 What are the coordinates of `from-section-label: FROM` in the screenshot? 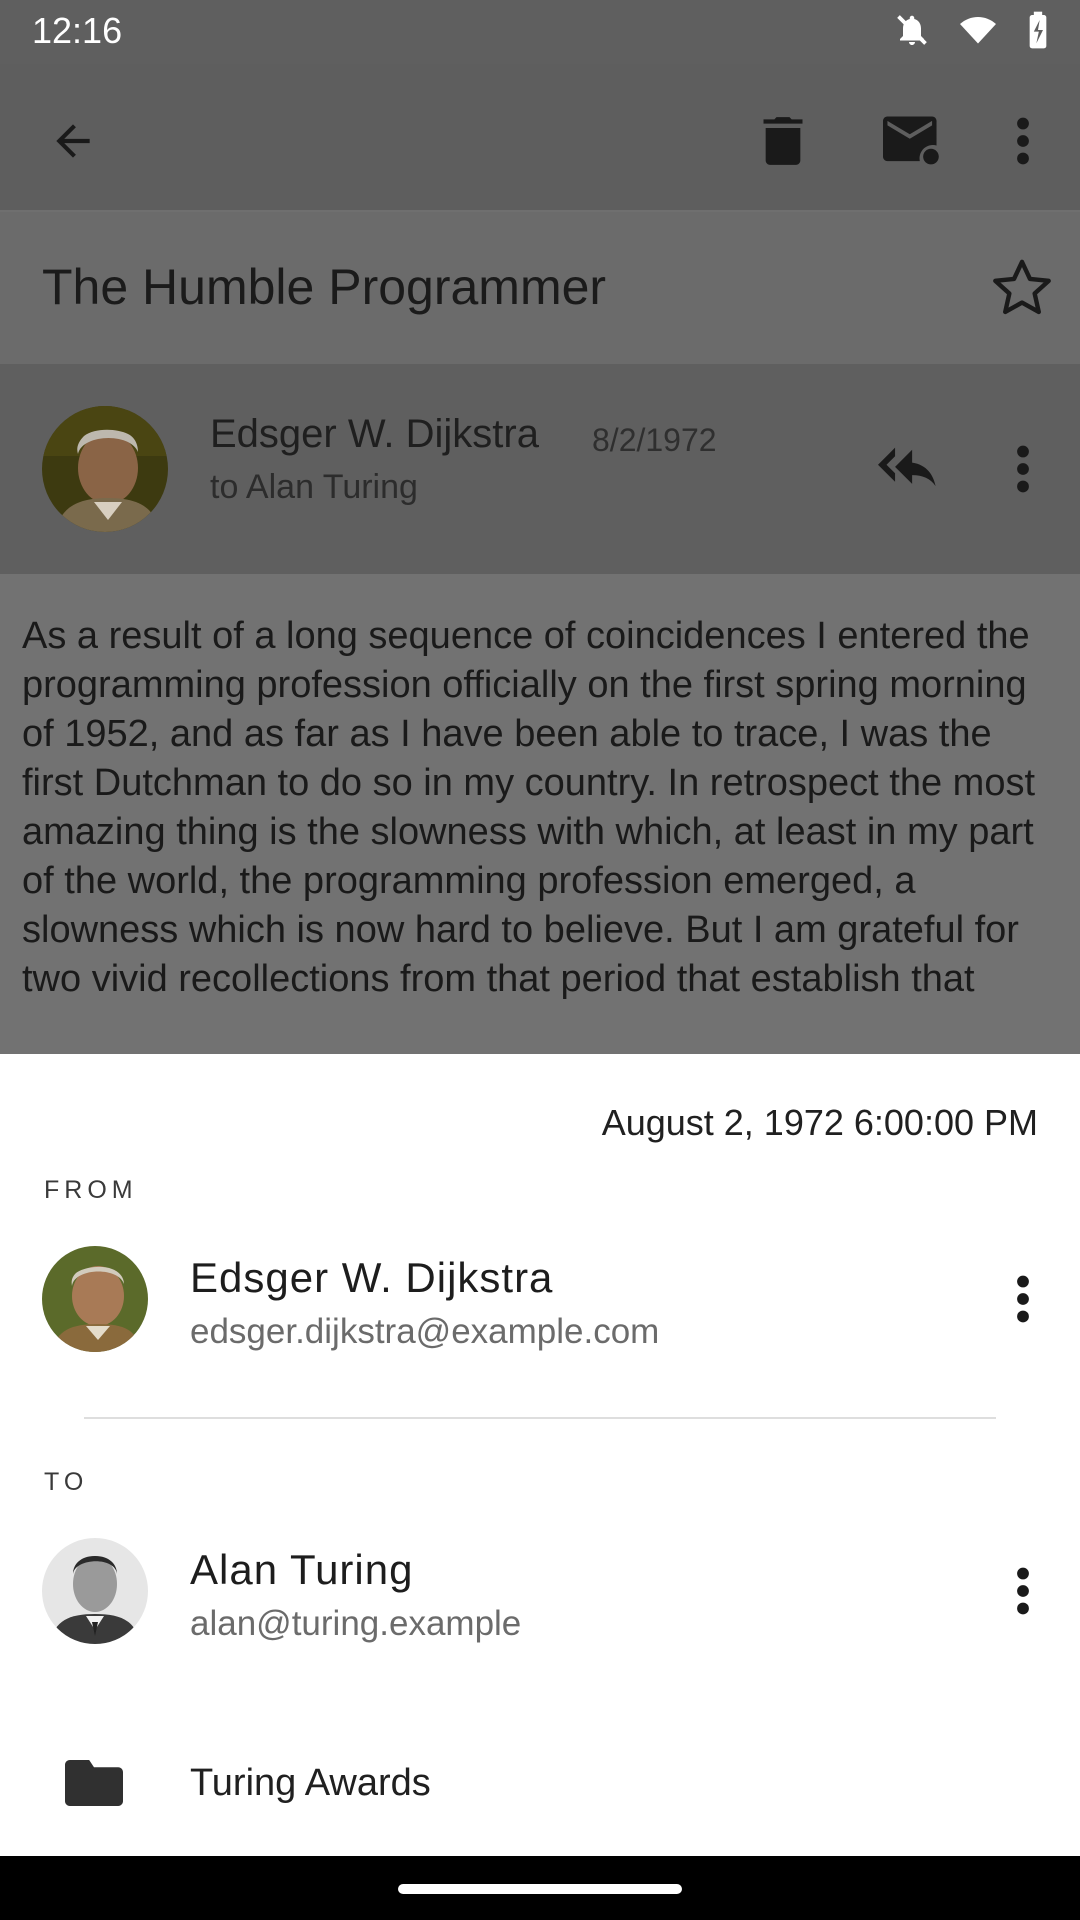 It's located at (91, 1190).